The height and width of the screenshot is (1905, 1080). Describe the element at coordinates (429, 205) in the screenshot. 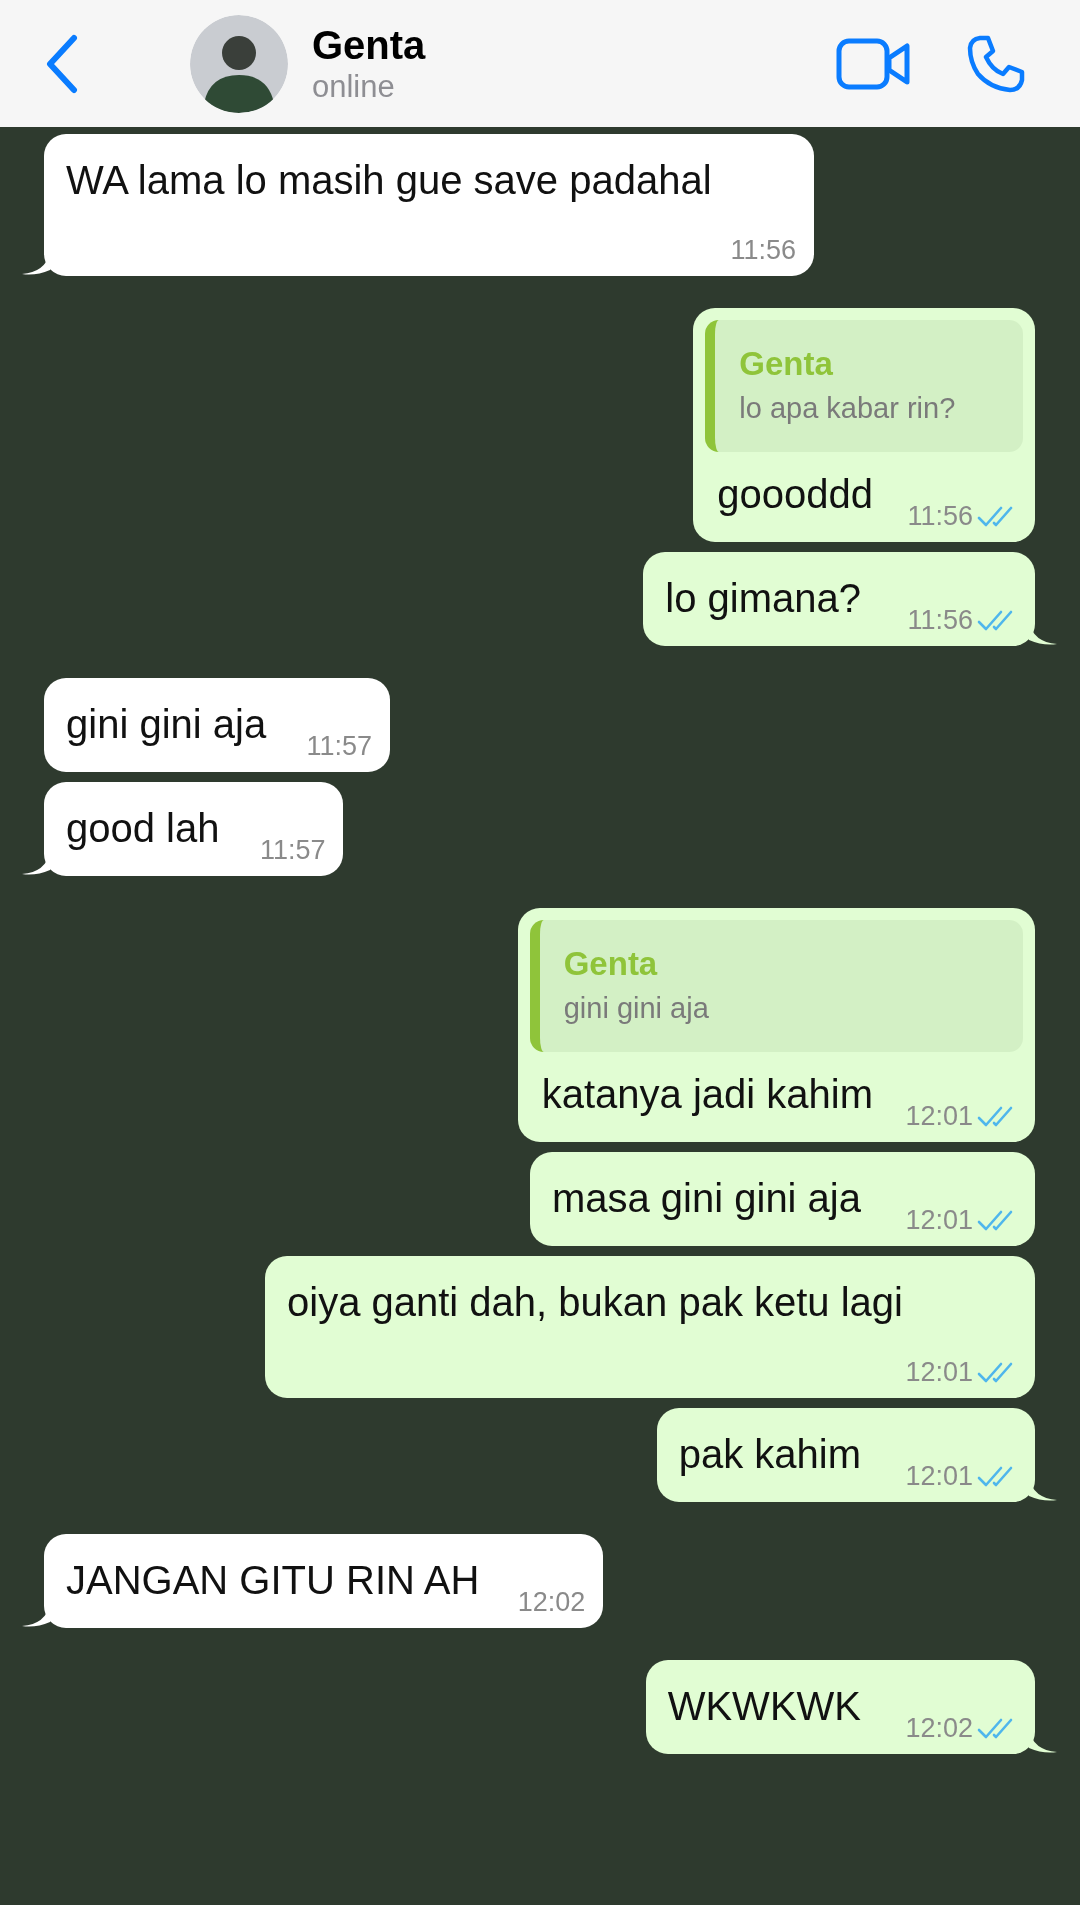

I see `message-bubble: WA lama lo masih gue save padahal 11:56` at that location.